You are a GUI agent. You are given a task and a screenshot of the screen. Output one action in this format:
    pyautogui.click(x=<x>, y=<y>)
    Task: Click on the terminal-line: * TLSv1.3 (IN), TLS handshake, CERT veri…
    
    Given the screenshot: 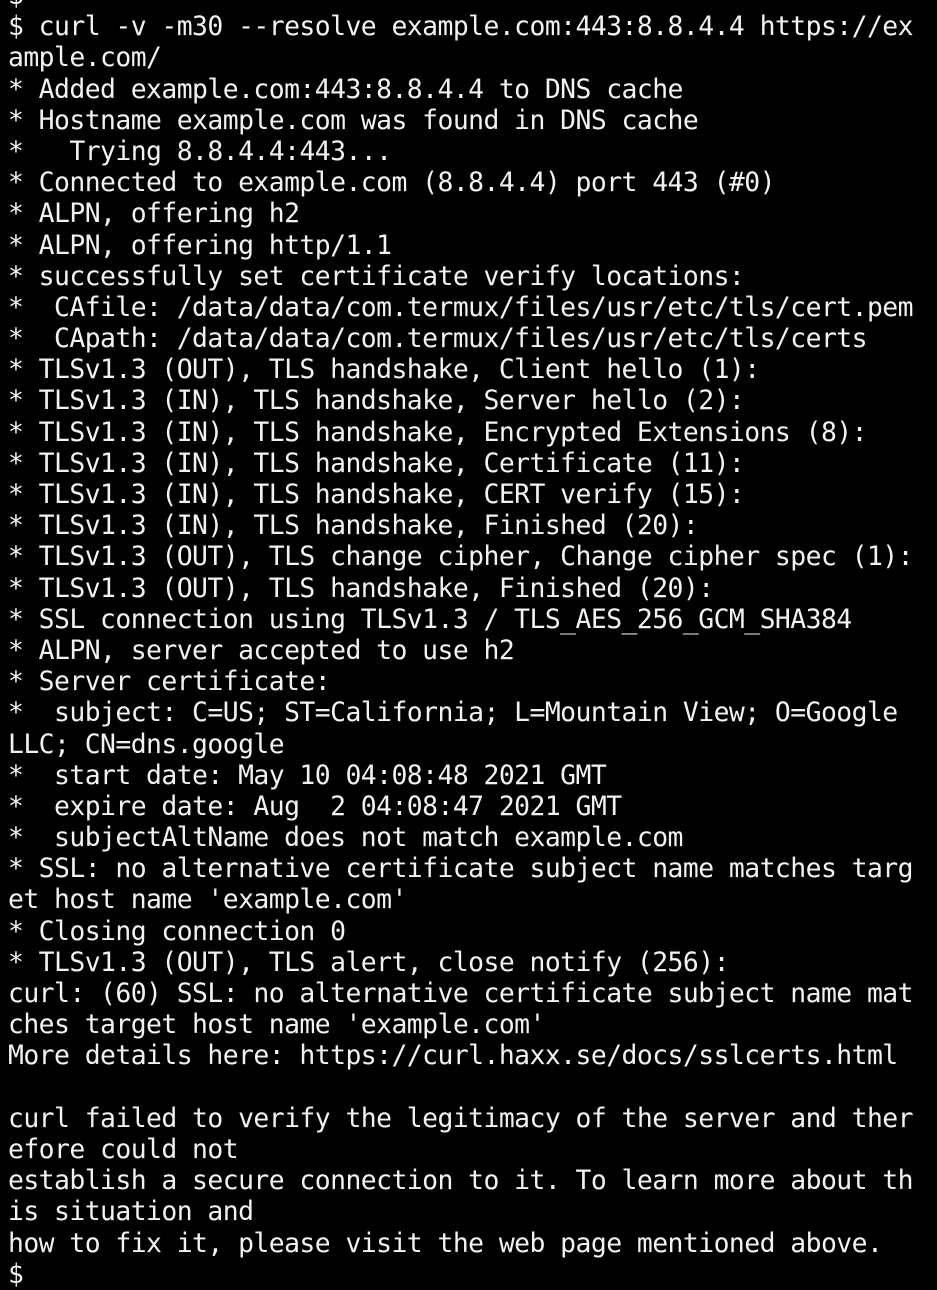 What is the action you would take?
    pyautogui.click(x=376, y=494)
    